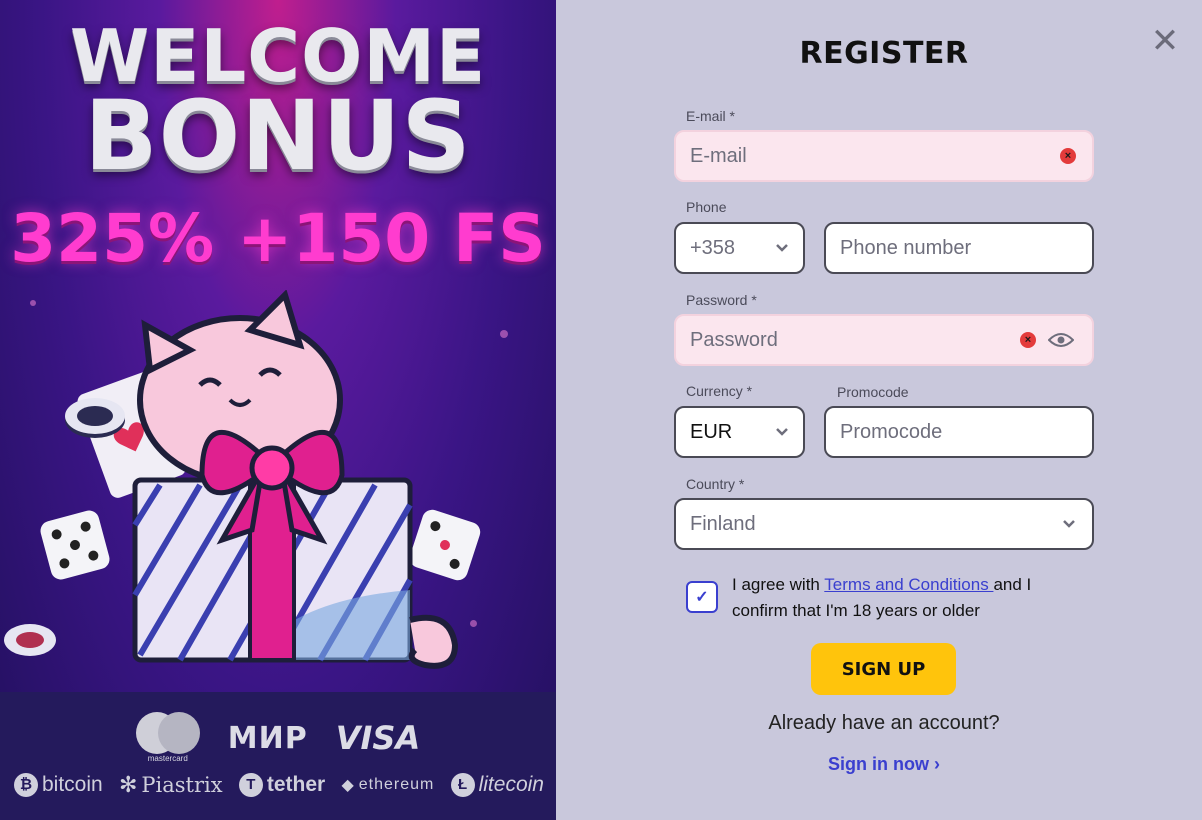 The height and width of the screenshot is (820, 1202). What do you see at coordinates (884, 53) in the screenshot?
I see `page-title: REGISTER` at bounding box center [884, 53].